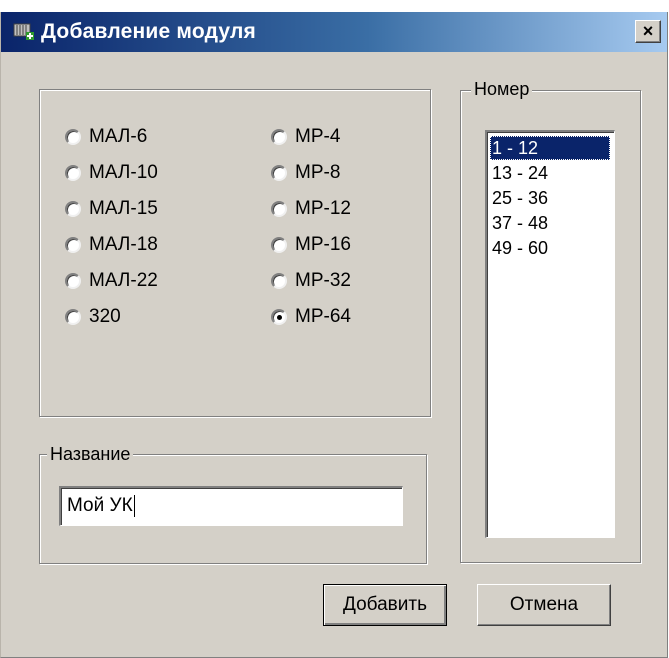 The width and height of the screenshot is (669, 658). Describe the element at coordinates (105, 316) in the screenshot. I see `radio-label: 320` at that location.